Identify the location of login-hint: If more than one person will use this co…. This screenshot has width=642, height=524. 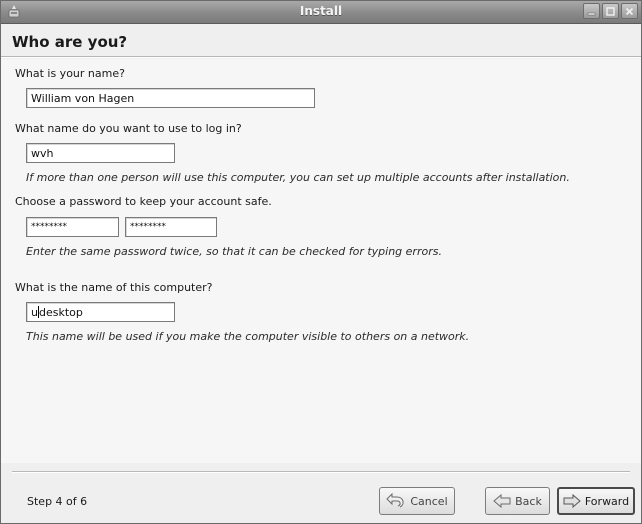
(298, 177).